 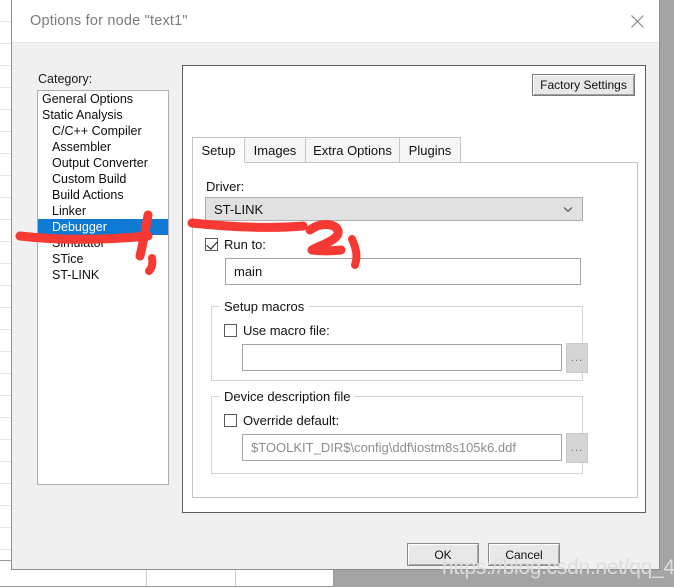 I want to click on category-label: Category:, so click(x=65, y=79).